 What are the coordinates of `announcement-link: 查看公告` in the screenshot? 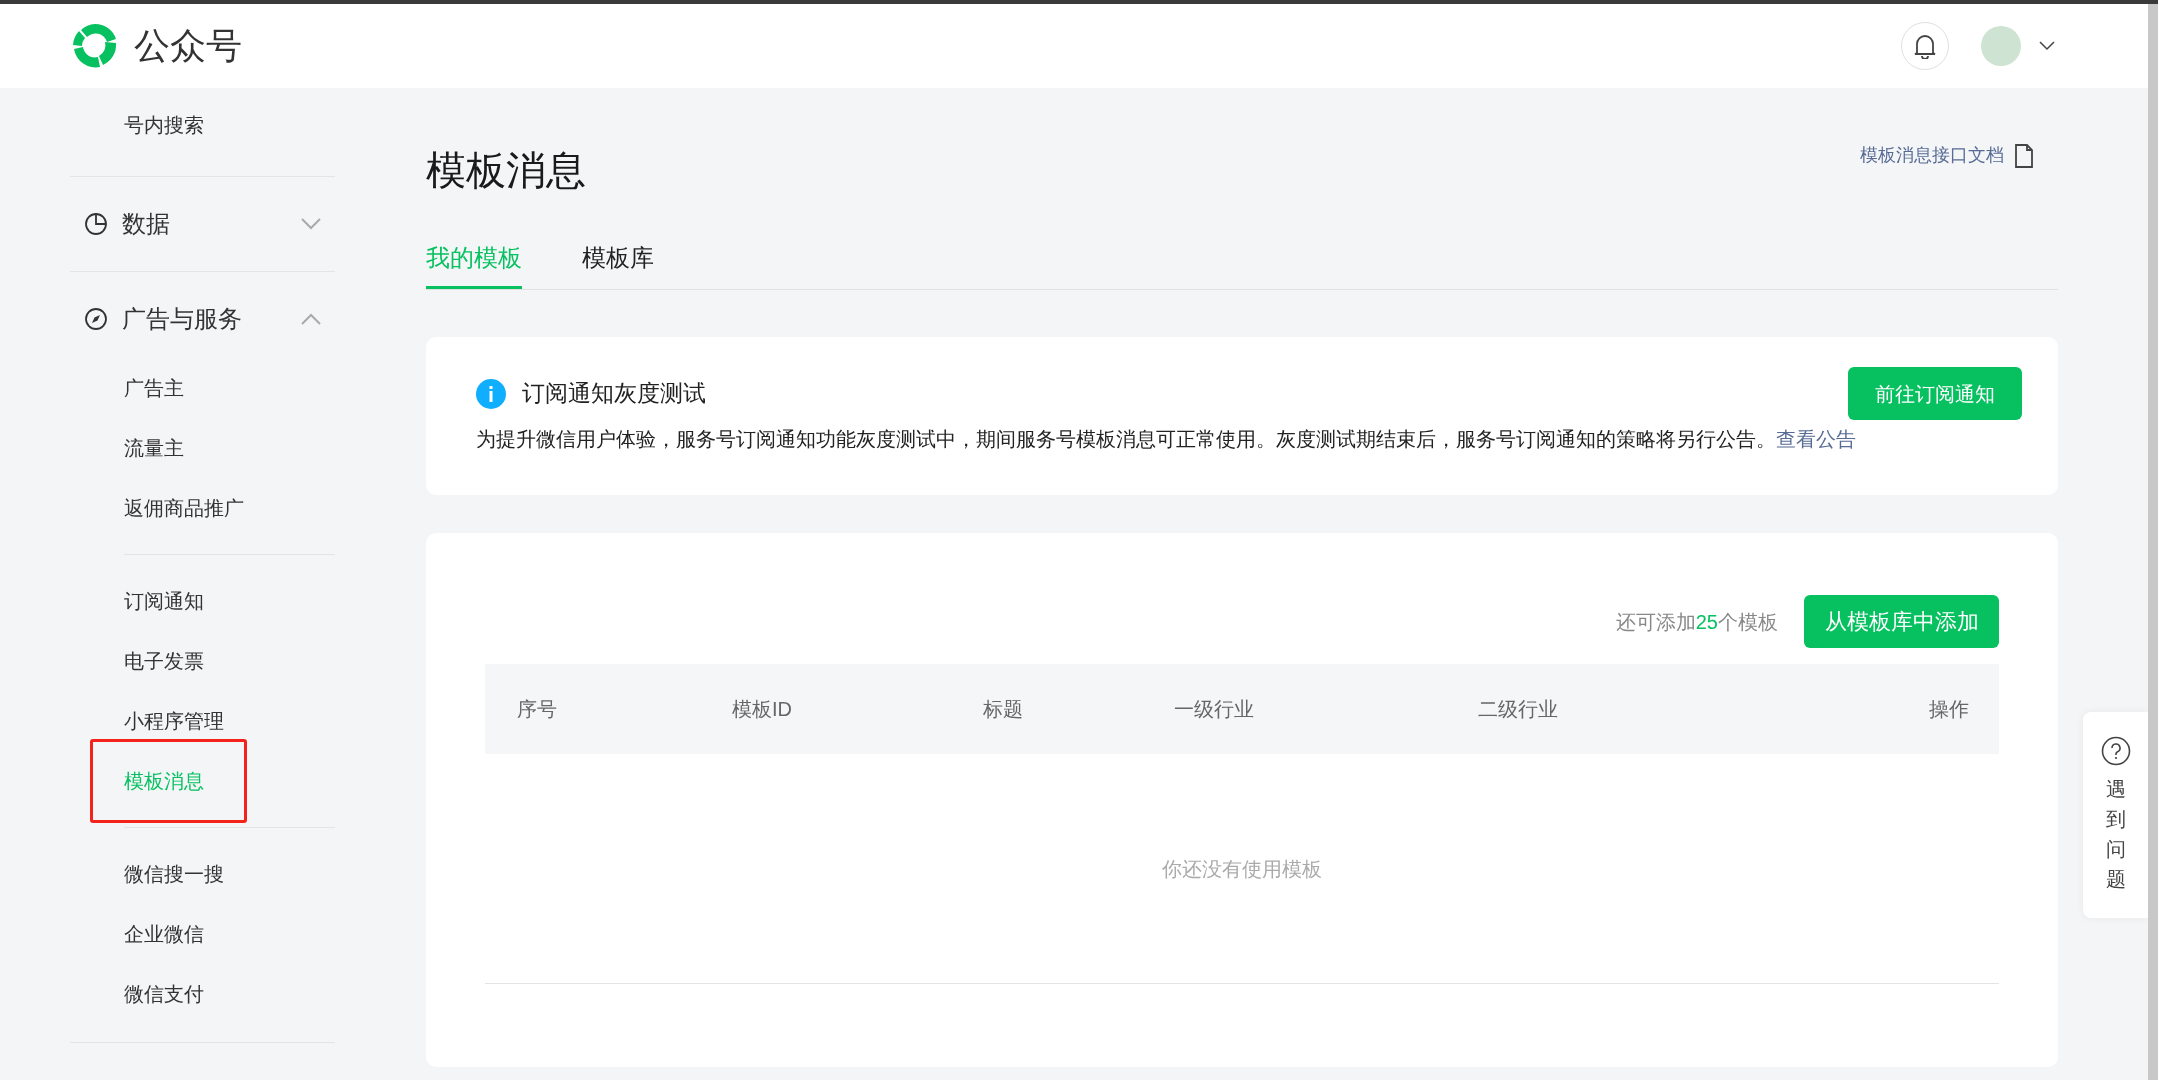 It's located at (1816, 439).